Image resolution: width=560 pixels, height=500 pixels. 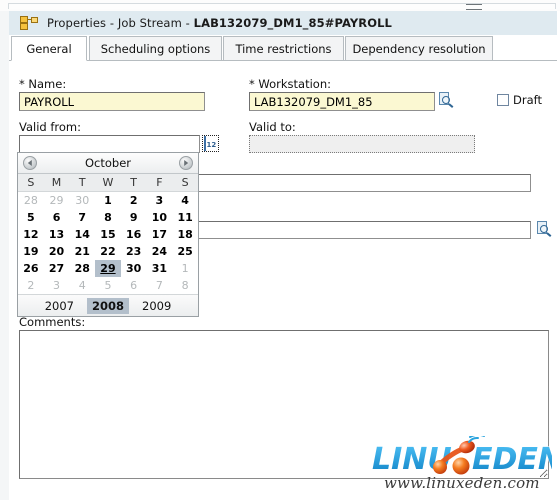 What do you see at coordinates (159, 251) in the screenshot?
I see `calendar-day: 24` at bounding box center [159, 251].